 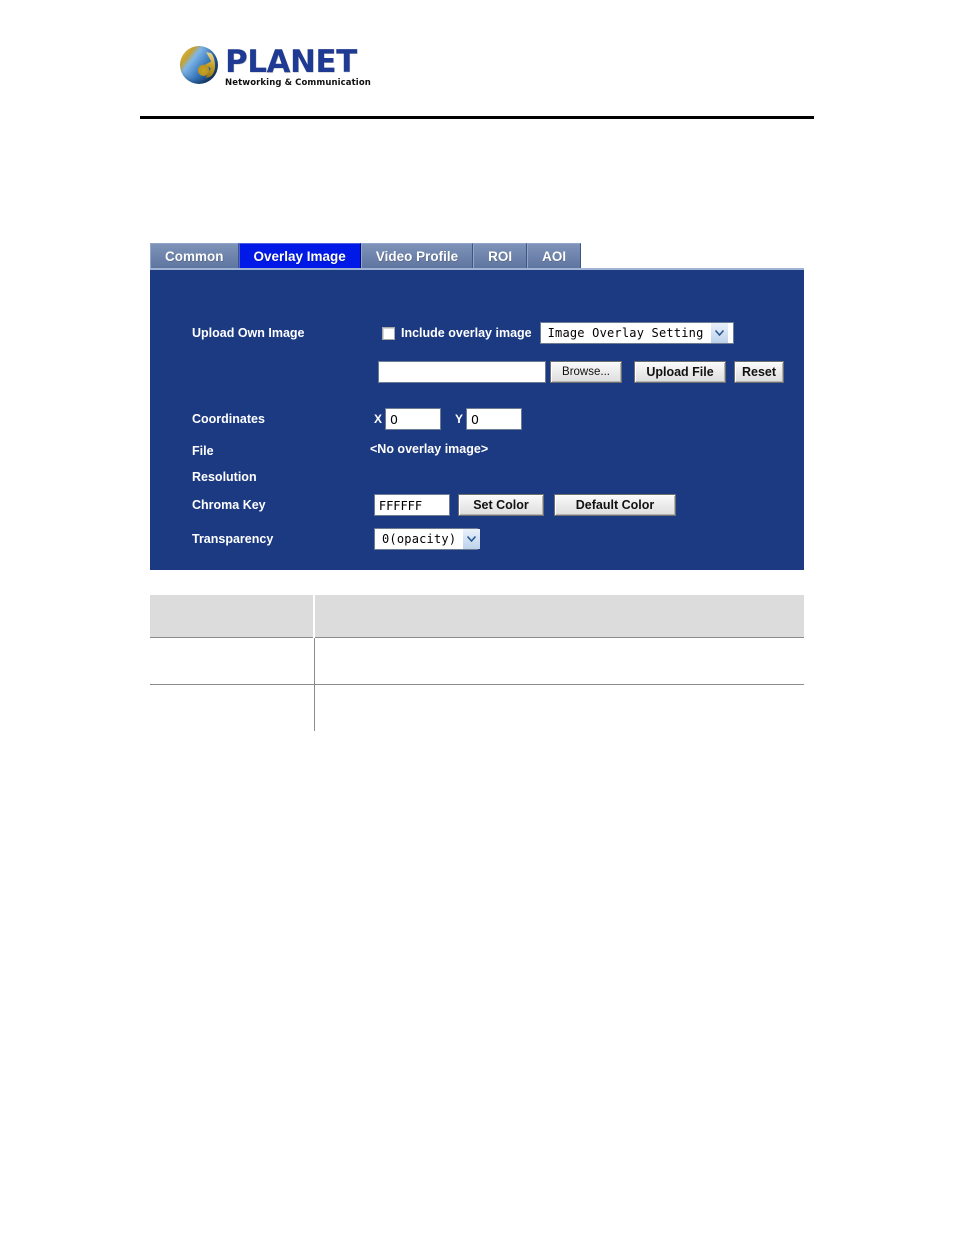 I want to click on table-header-row, so click(x=477, y=616).